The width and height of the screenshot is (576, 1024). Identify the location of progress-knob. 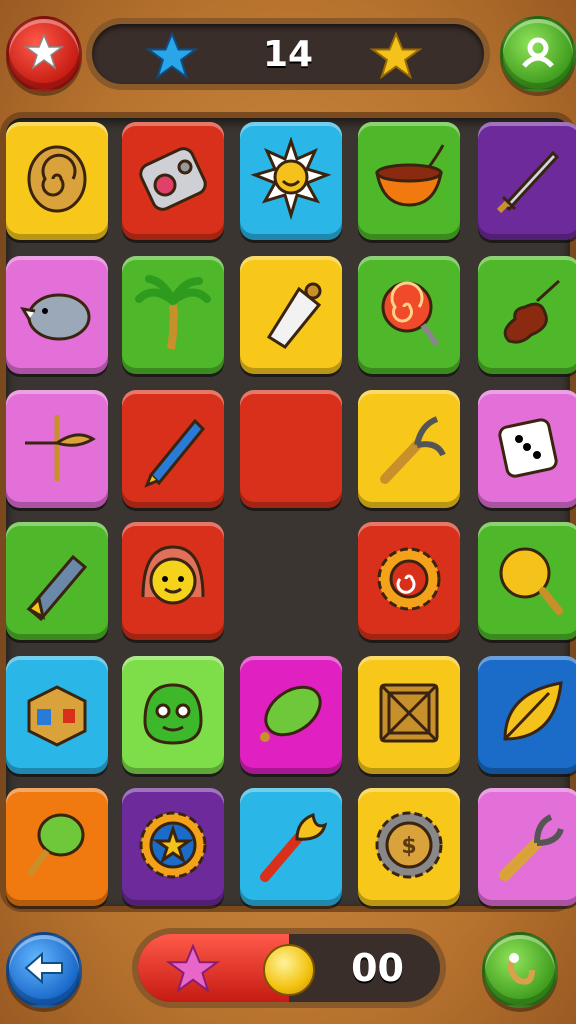
(289, 970).